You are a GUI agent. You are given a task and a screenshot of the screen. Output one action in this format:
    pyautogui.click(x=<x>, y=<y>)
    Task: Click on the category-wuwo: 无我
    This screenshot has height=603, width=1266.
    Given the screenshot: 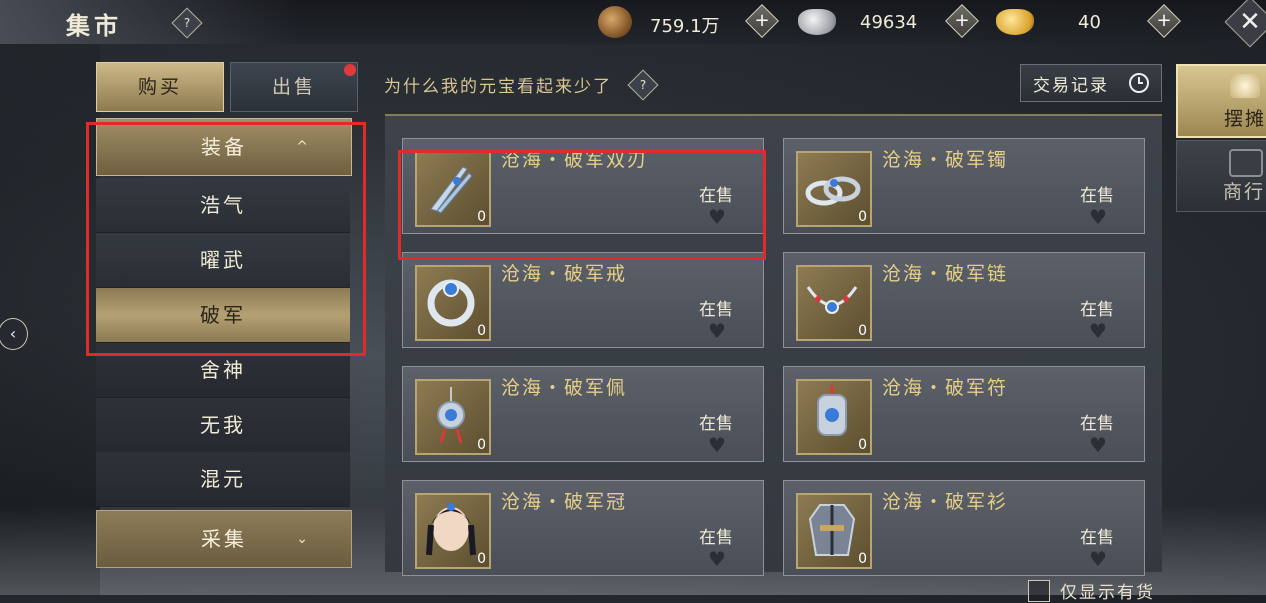 What is the action you would take?
    pyautogui.click(x=223, y=425)
    